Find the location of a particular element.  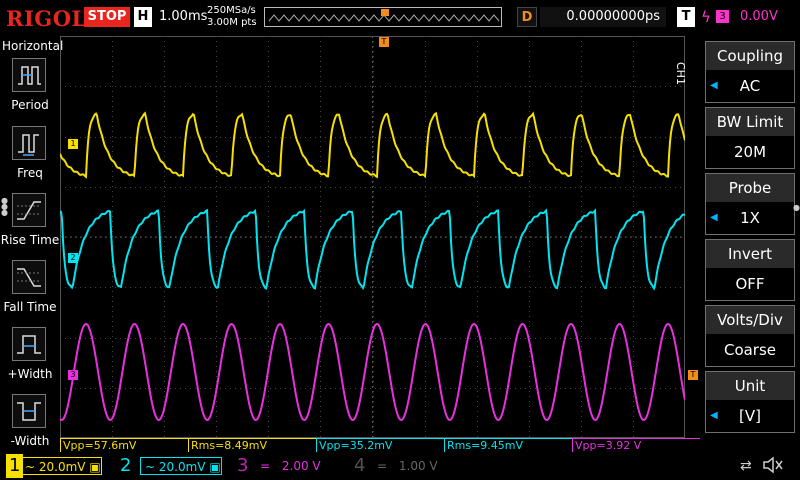

memory-waveform-preview is located at coordinates (384, 15).